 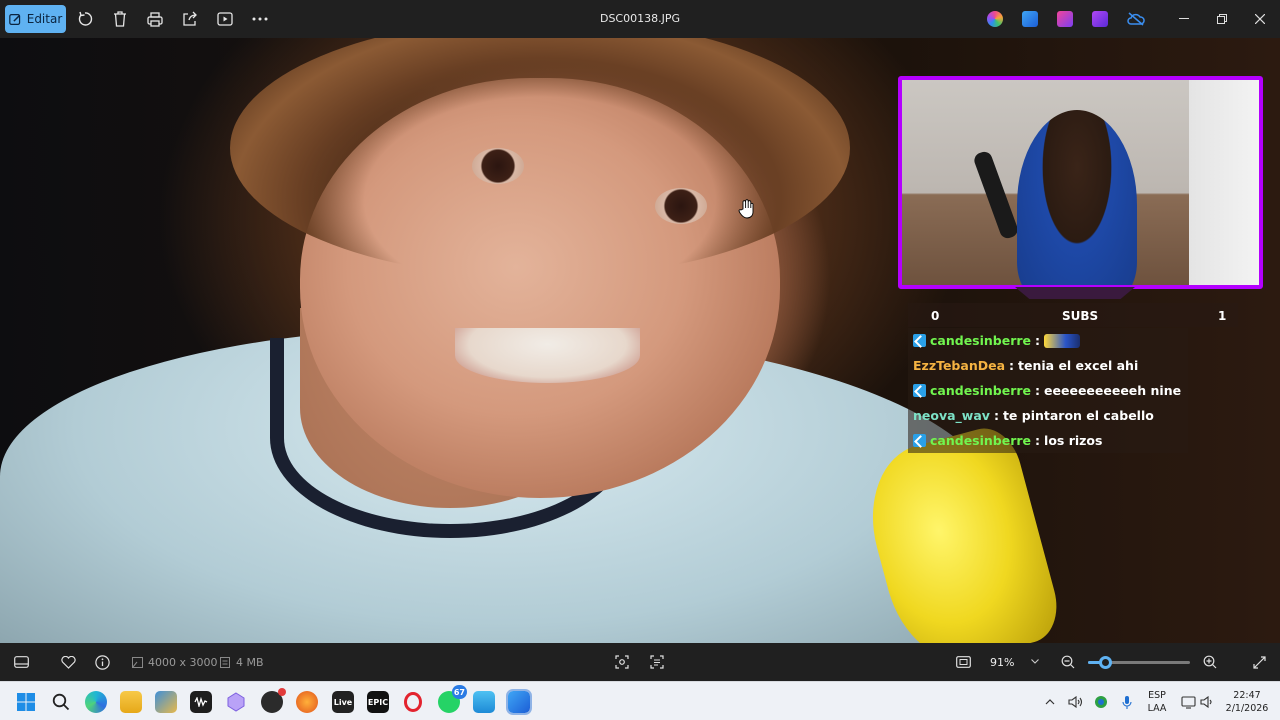 What do you see at coordinates (1224, 182) in the screenshot?
I see `webcam-cabinet` at bounding box center [1224, 182].